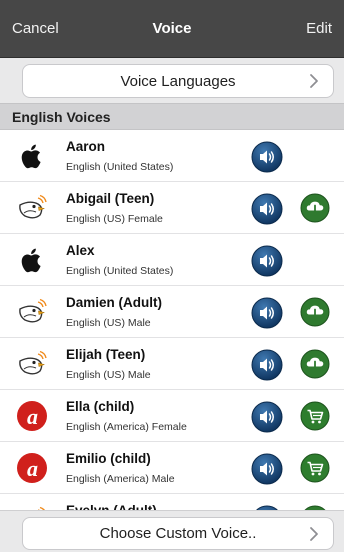 This screenshot has width=344, height=552. Describe the element at coordinates (35, 28) in the screenshot. I see `cancel-button: Cancel` at that location.